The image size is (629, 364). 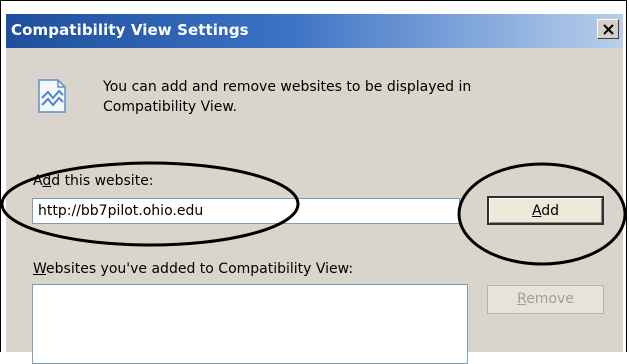 What do you see at coordinates (52, 96) in the screenshot?
I see `compatibility-view-icon` at bounding box center [52, 96].